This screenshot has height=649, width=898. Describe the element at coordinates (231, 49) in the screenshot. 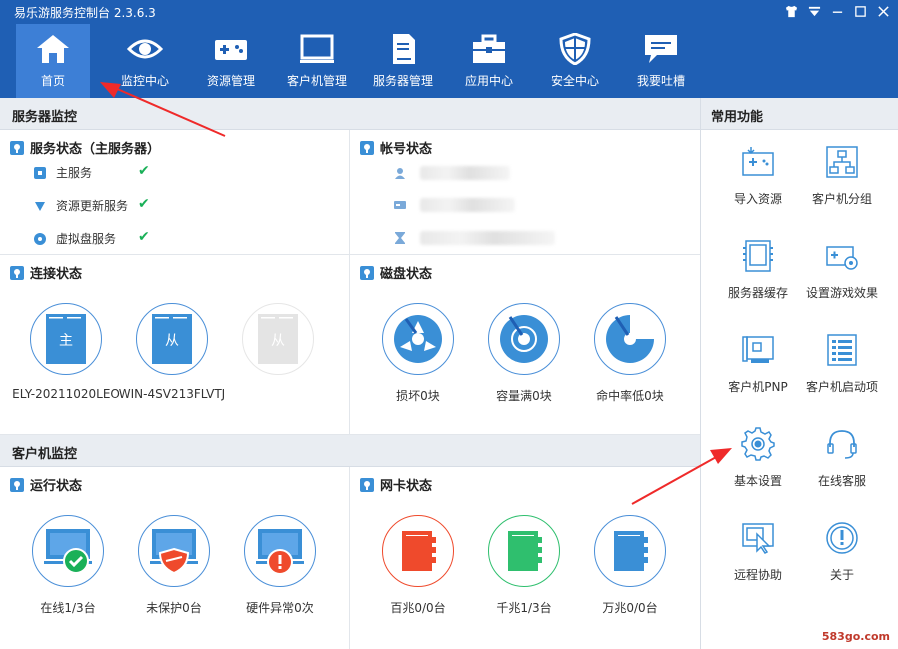

I see `gamepad-icon` at that location.